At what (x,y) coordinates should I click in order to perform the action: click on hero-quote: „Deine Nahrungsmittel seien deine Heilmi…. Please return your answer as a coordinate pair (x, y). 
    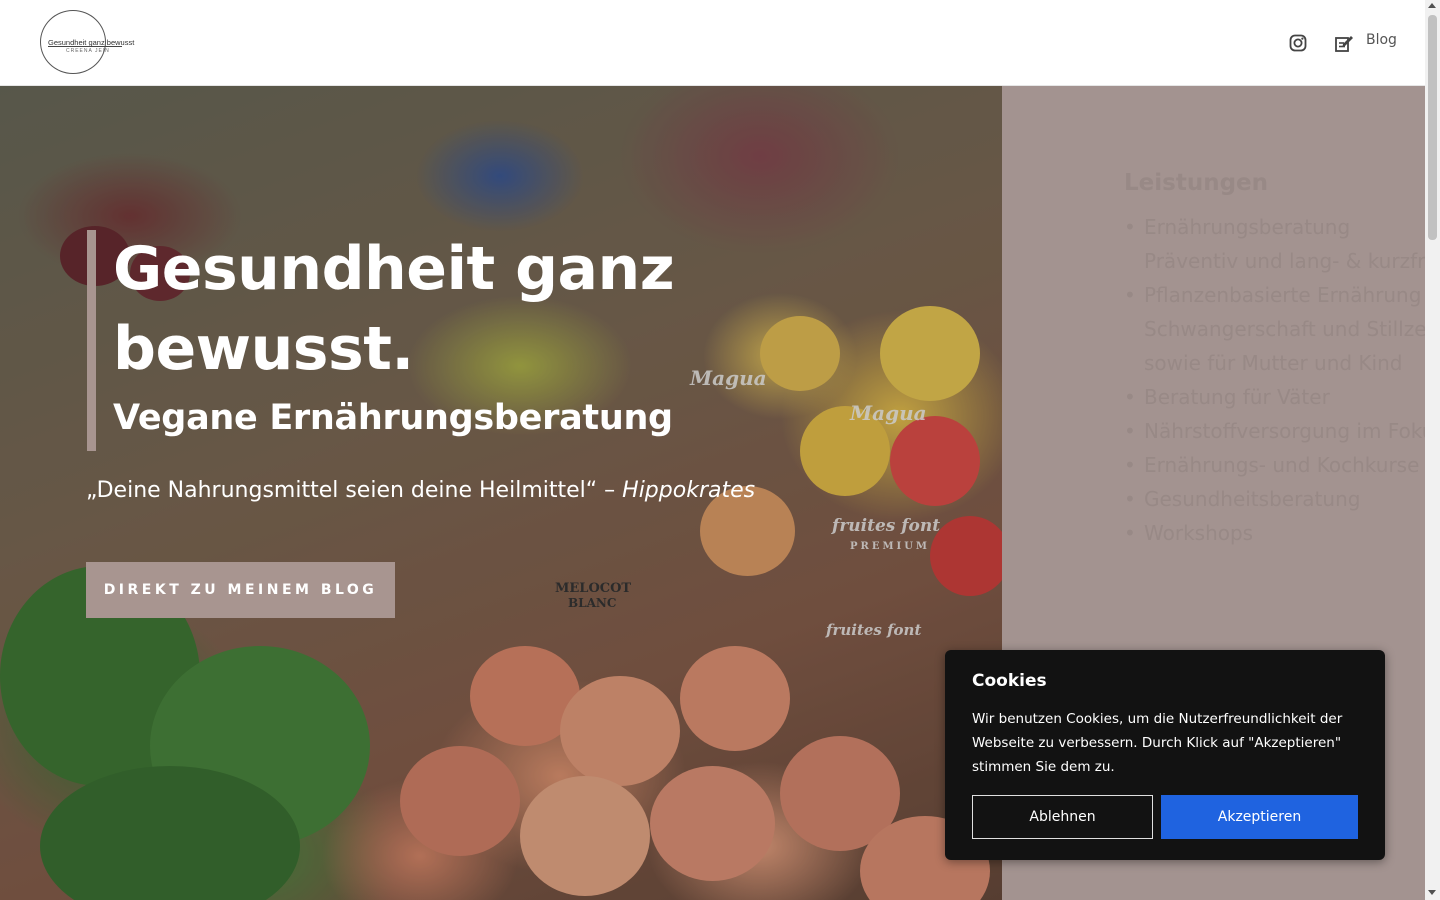
    Looking at the image, I should click on (420, 491).